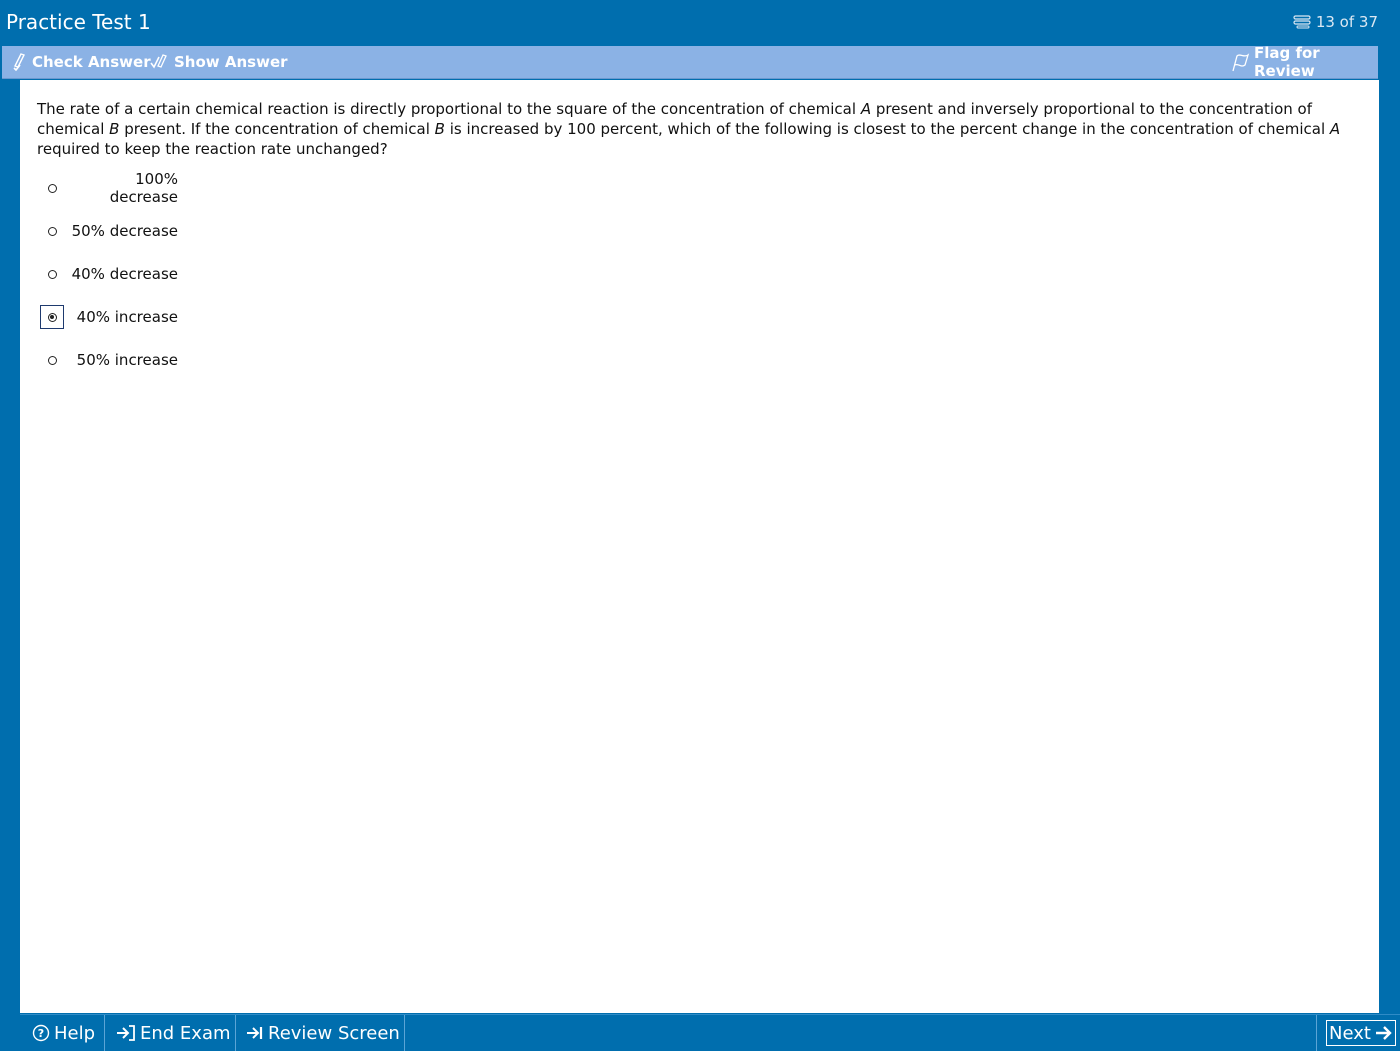 The height and width of the screenshot is (1051, 1400). What do you see at coordinates (1350, 1033) in the screenshot?
I see `next-label: Next` at bounding box center [1350, 1033].